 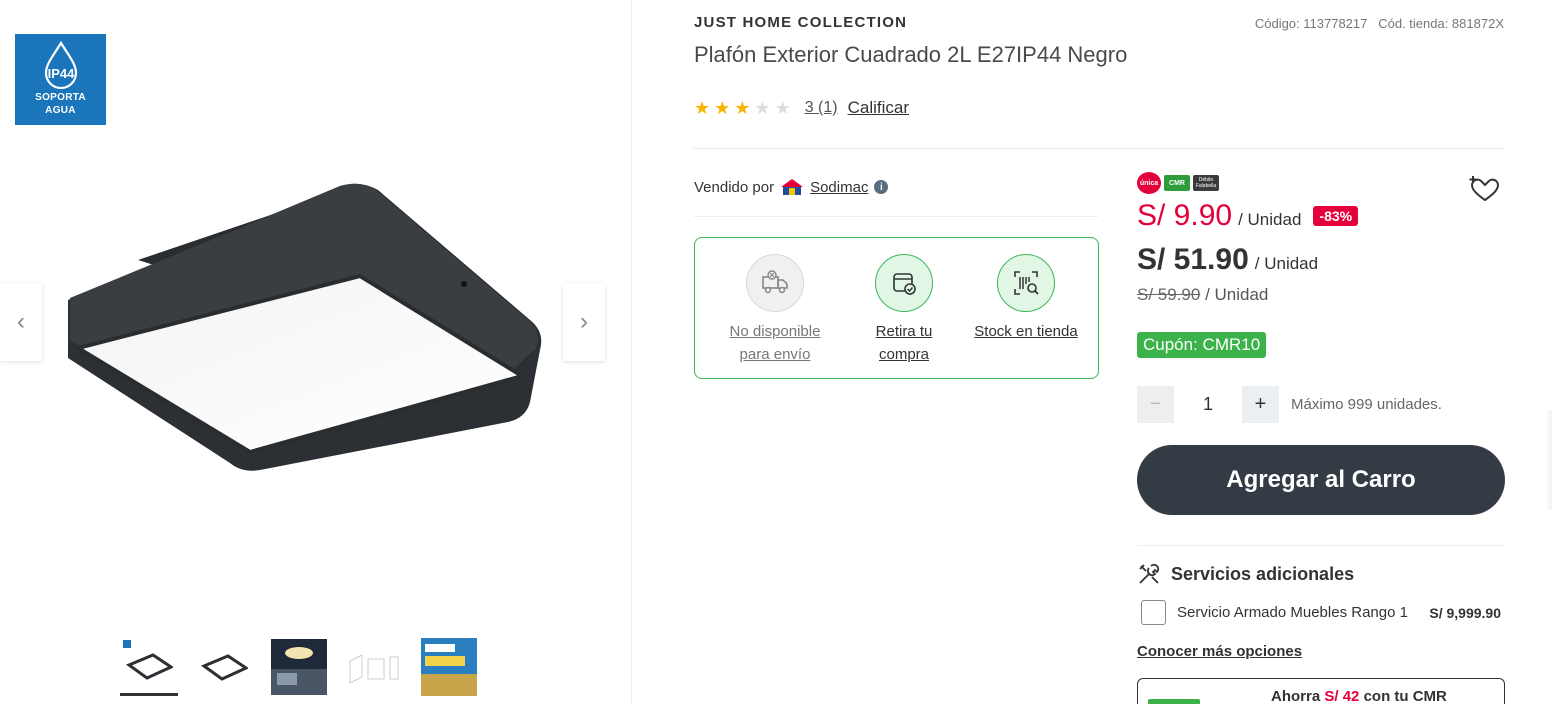 What do you see at coordinates (1237, 294) in the screenshot?
I see `normal-price-unit: / Unidad` at bounding box center [1237, 294].